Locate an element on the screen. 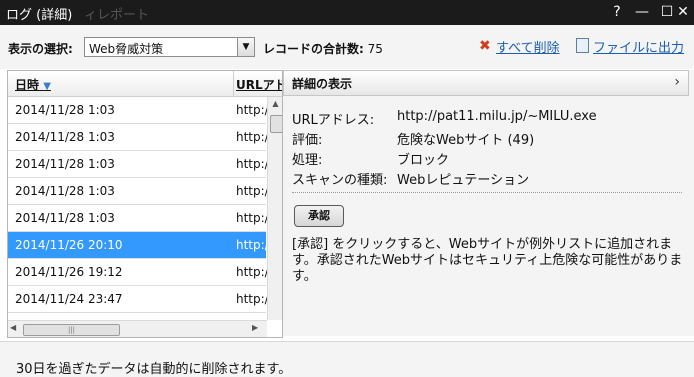 The width and height of the screenshot is (694, 377). window-title-ghost: ィレポート is located at coordinates (117, 15).